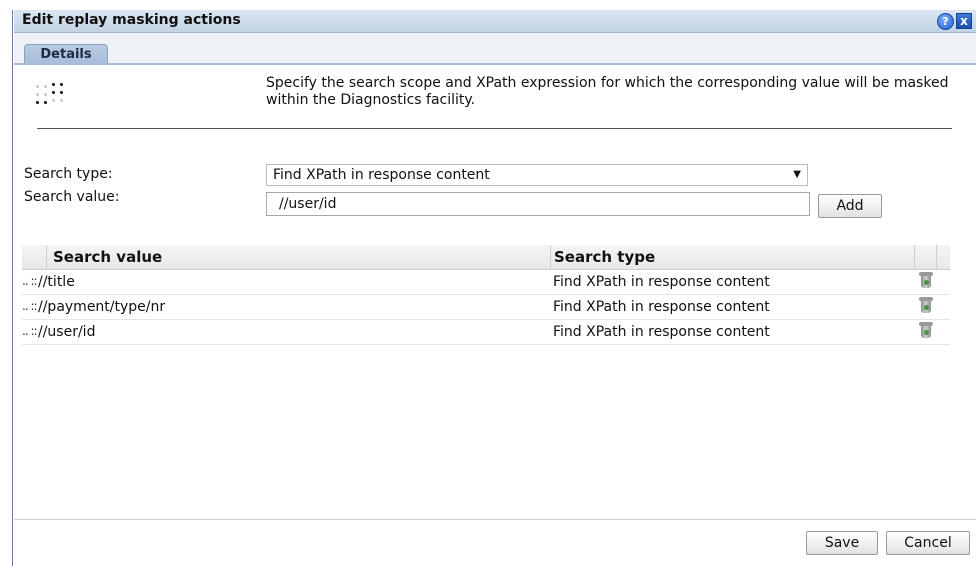 This screenshot has width=976, height=566. What do you see at coordinates (797, 175) in the screenshot?
I see `dropdown-arrow-icon: ▼` at bounding box center [797, 175].